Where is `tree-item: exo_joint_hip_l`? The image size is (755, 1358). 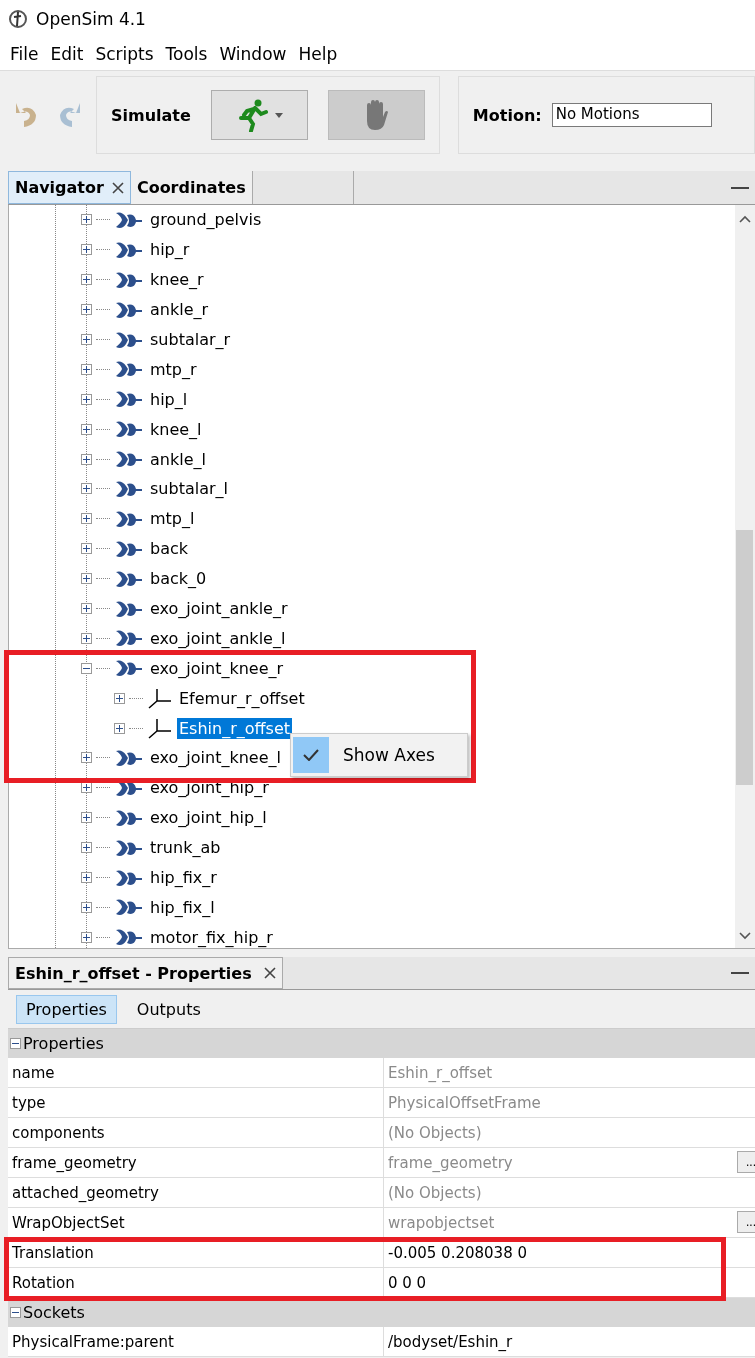
tree-item: exo_joint_hip_l is located at coordinates (208, 818).